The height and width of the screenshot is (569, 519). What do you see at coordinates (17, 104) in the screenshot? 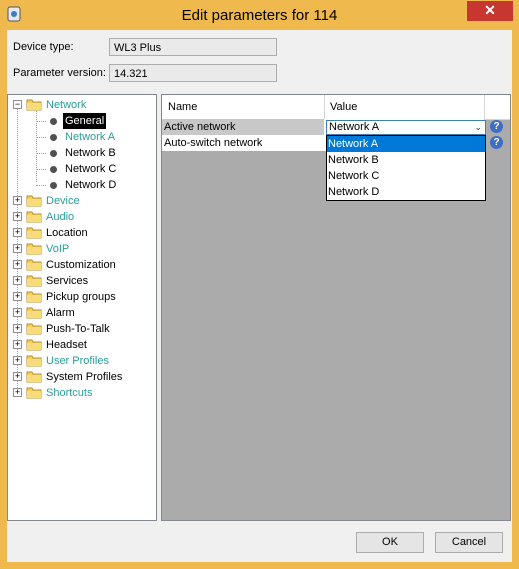
I see `collapse-icon: −` at bounding box center [17, 104].